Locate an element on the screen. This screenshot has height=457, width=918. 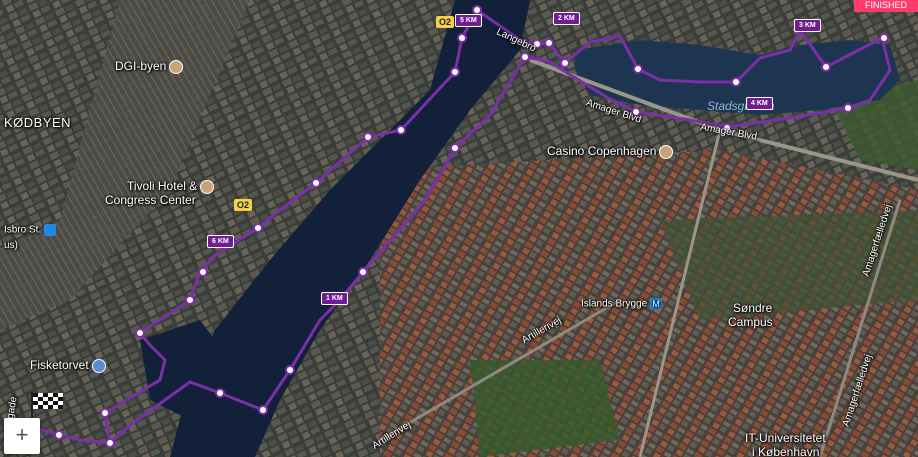
label-islands-brygge: Islands Brygge M is located at coordinates (622, 304).